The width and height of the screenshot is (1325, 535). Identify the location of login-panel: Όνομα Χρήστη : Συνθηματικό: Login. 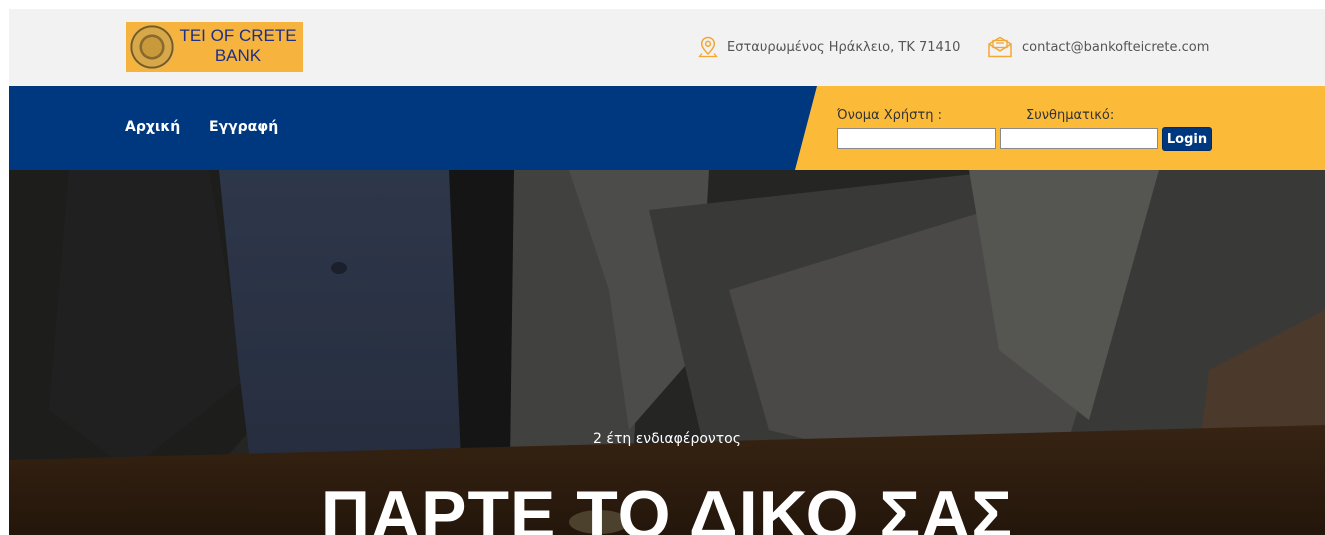
(1060, 128).